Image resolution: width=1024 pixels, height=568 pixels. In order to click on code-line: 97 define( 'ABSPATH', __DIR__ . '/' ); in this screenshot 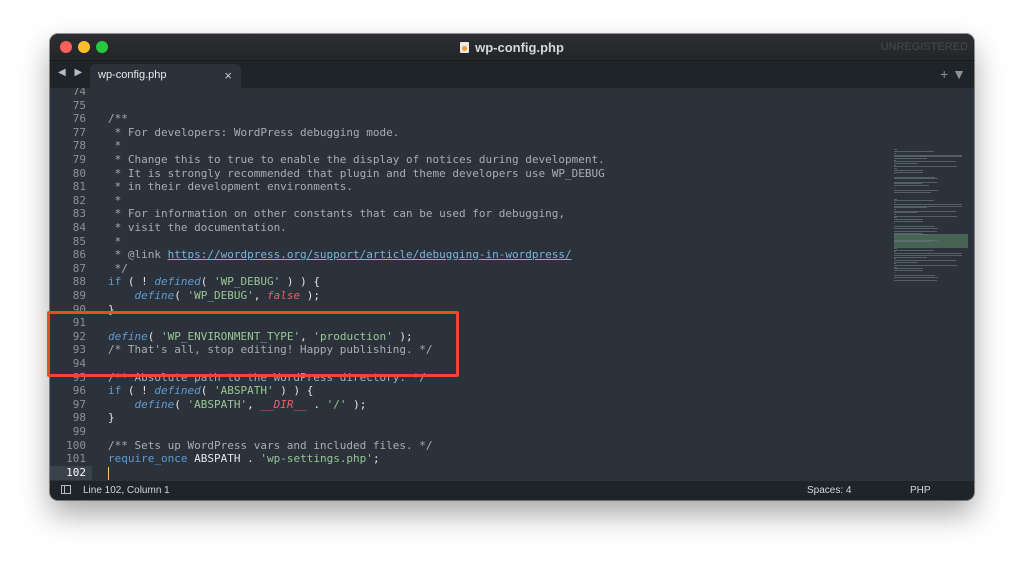, I will do `click(460, 405)`.